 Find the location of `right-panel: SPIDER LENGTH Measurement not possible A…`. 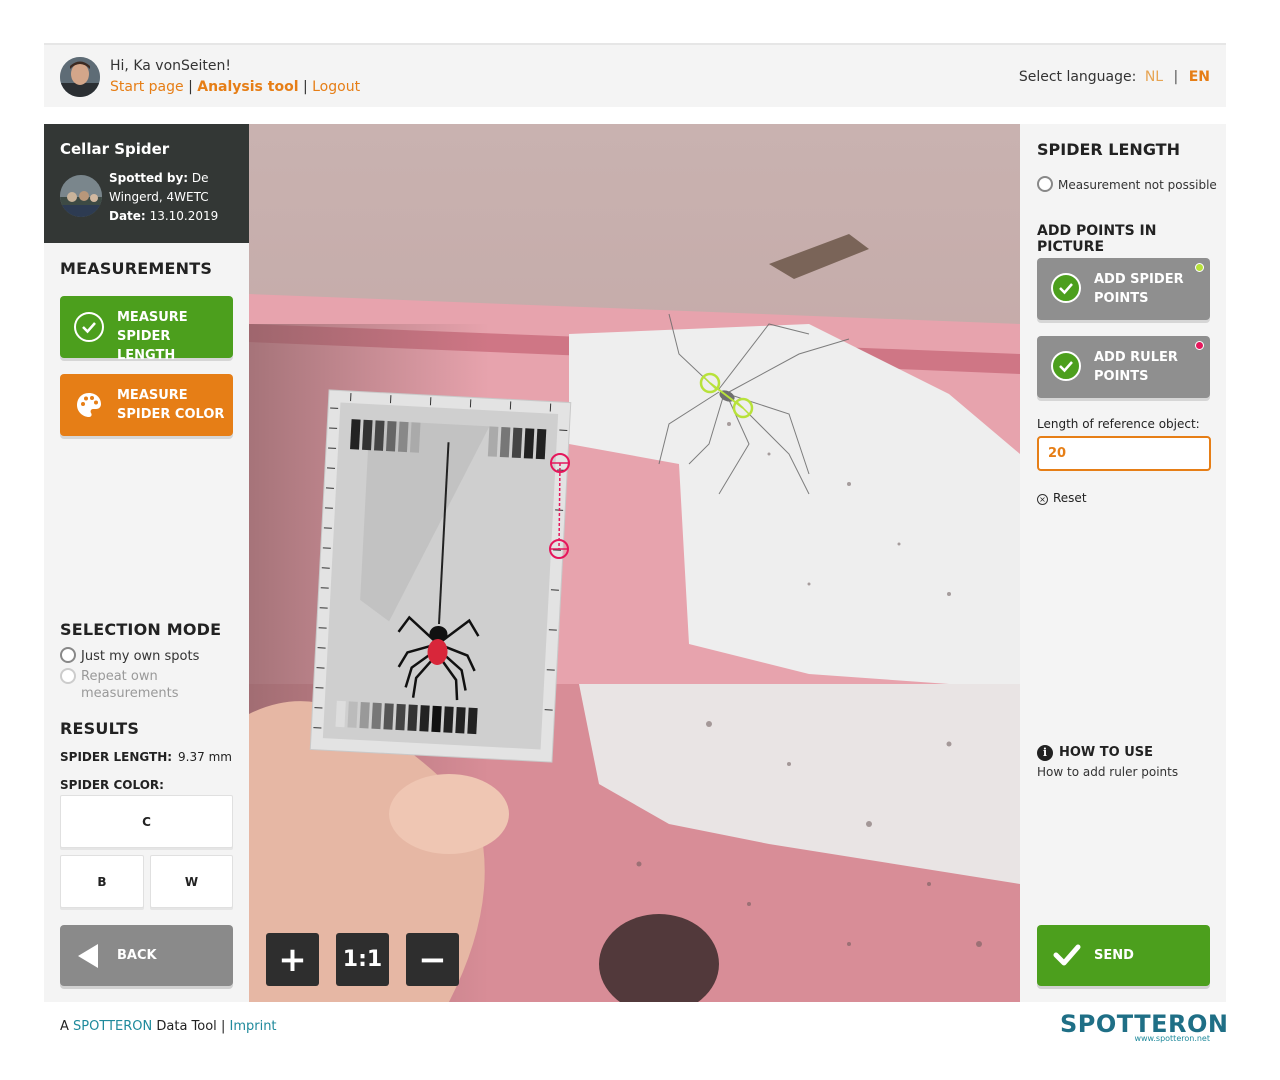

right-panel: SPIDER LENGTH Measurement not possible A… is located at coordinates (1123, 563).